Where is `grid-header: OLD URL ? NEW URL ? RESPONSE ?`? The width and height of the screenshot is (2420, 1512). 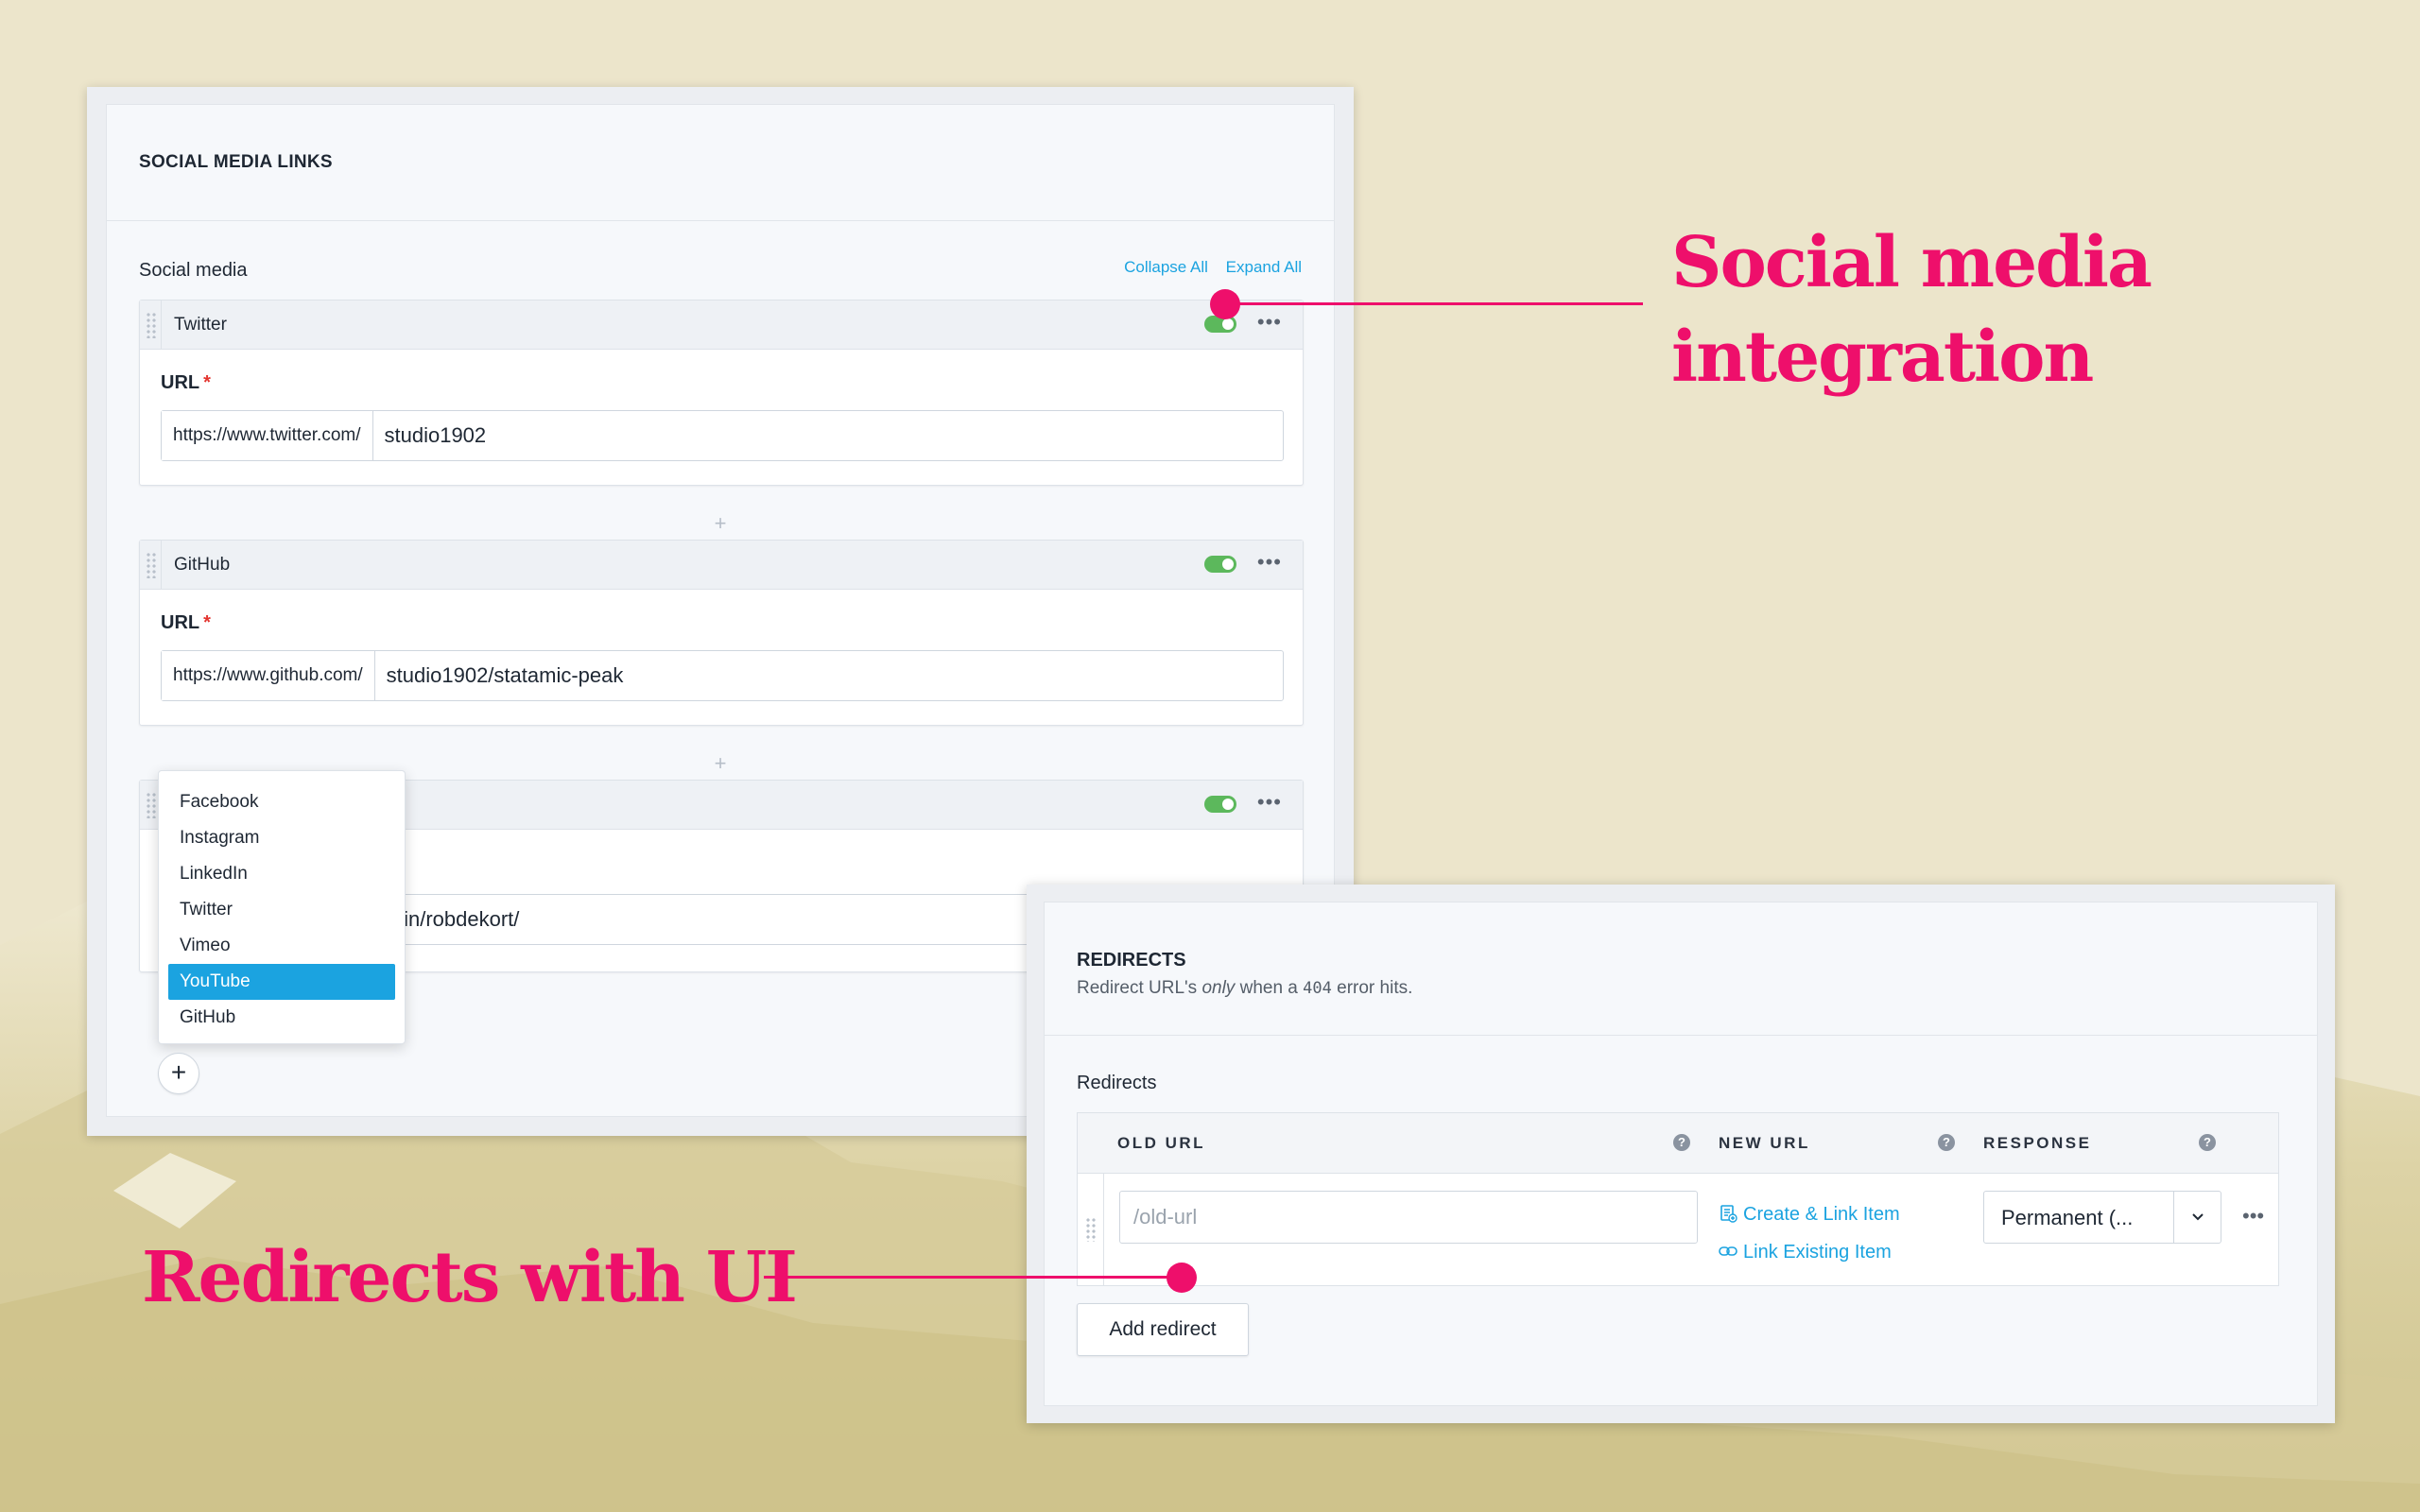 grid-header: OLD URL ? NEW URL ? RESPONSE ? is located at coordinates (1678, 1143).